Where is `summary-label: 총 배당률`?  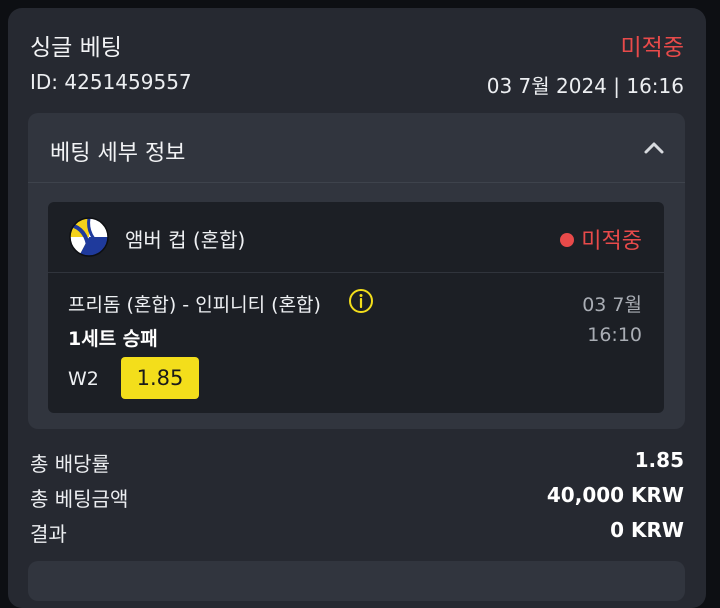
summary-label: 총 배당률 is located at coordinates (70, 464).